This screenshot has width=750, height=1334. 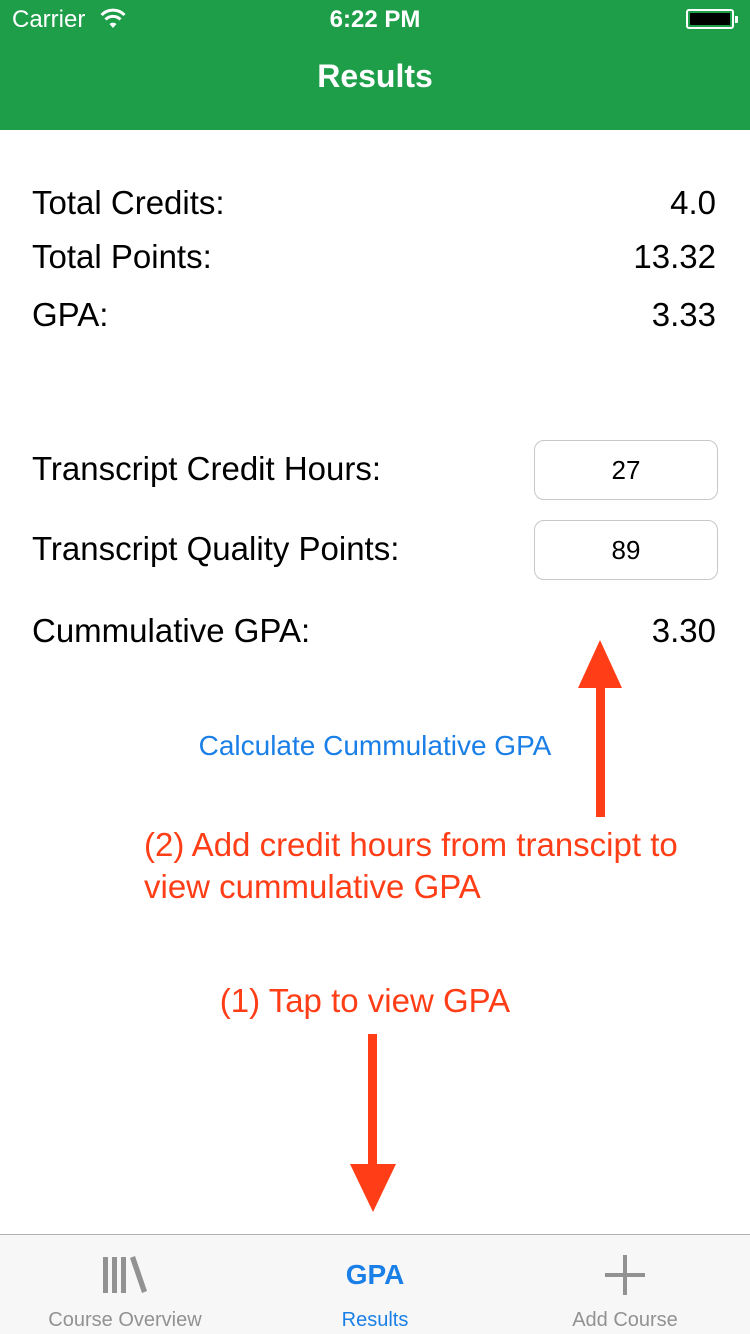 What do you see at coordinates (683, 630) in the screenshot?
I see `cumulative-gpa-value: 3.30` at bounding box center [683, 630].